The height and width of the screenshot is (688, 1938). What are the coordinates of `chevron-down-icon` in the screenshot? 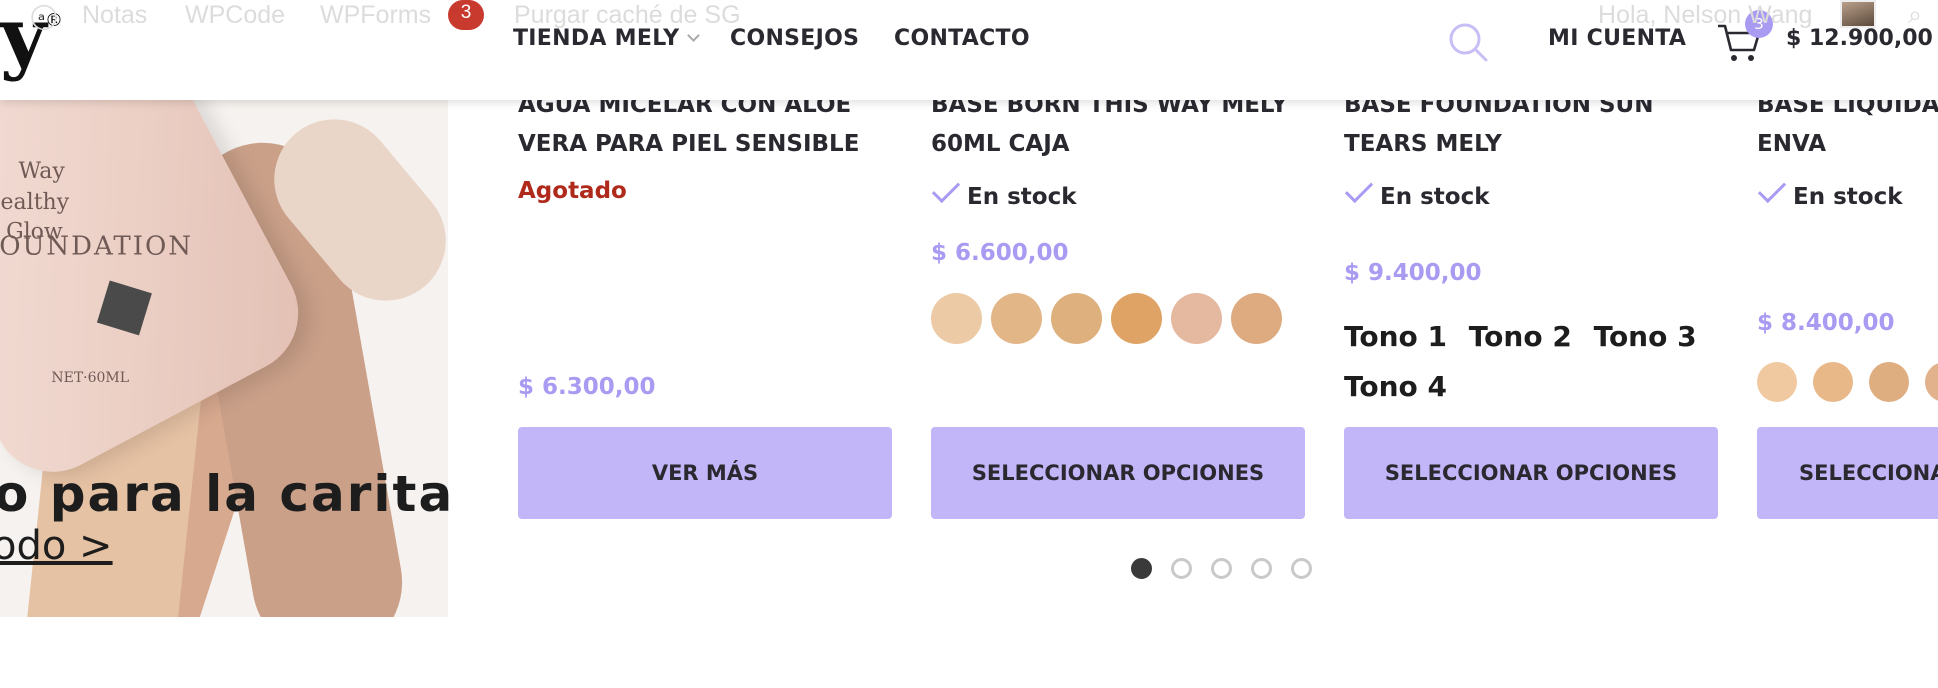 It's located at (694, 35).